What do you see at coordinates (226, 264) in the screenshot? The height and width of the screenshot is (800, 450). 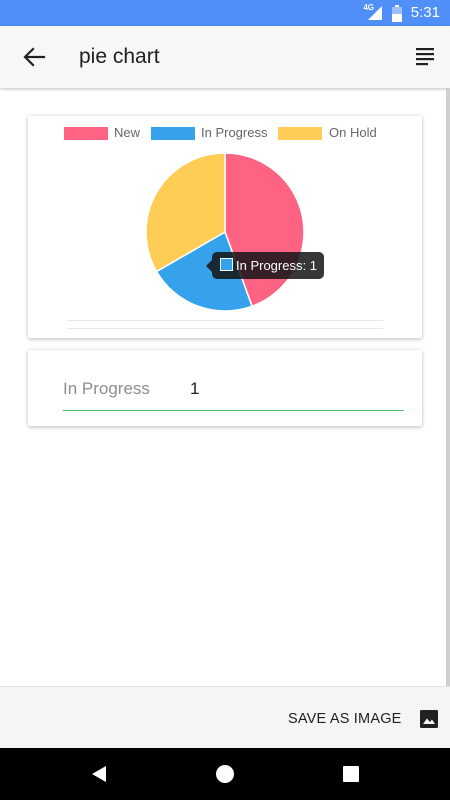 I see `tooltip-swatch` at bounding box center [226, 264].